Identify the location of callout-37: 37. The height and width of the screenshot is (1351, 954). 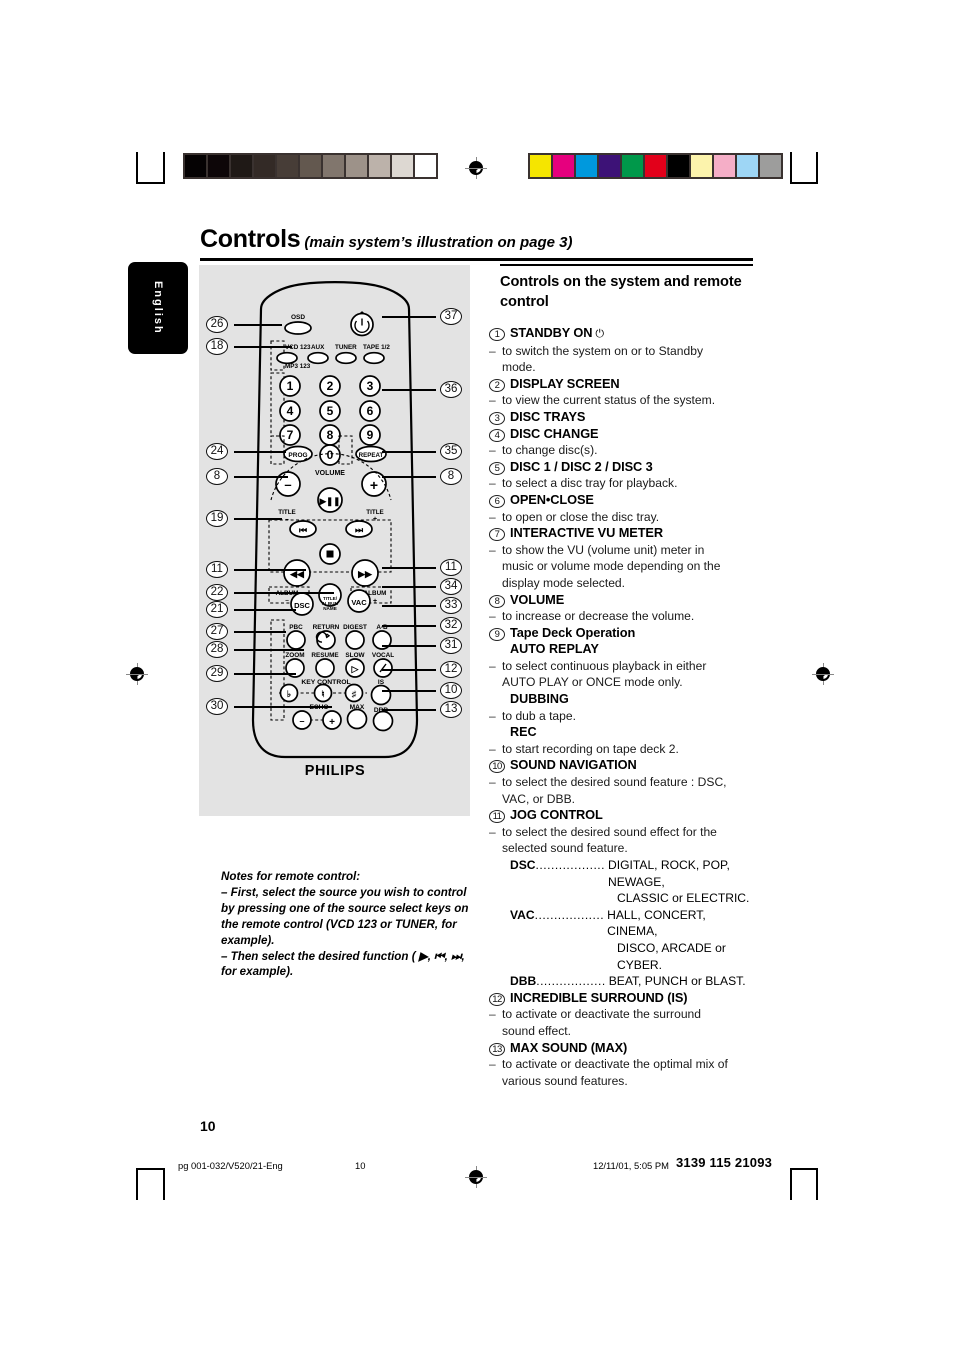
(451, 316).